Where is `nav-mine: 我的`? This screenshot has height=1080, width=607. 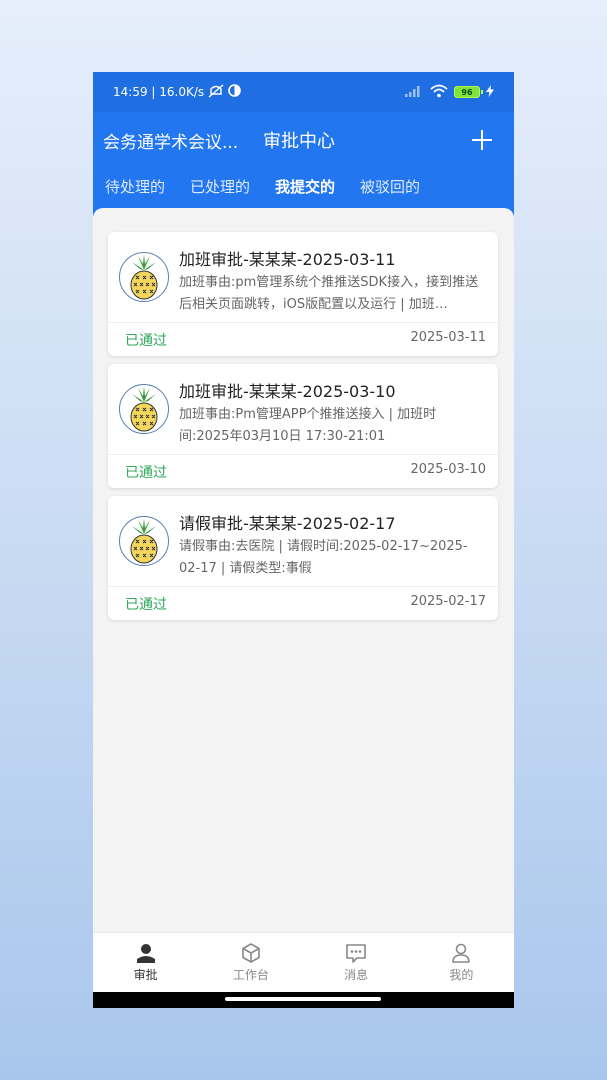
nav-mine: 我的 is located at coordinates (461, 962).